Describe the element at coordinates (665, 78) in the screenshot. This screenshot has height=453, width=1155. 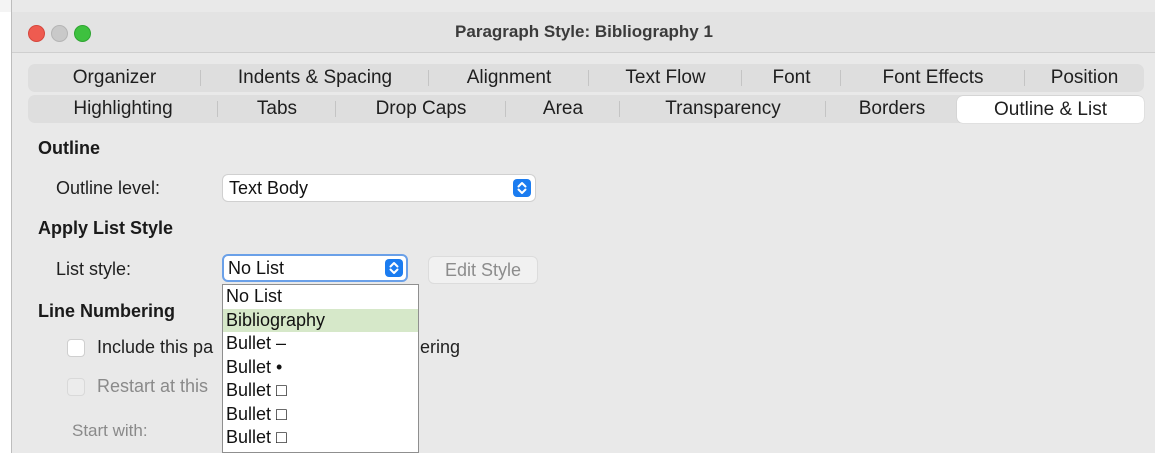
I see `tab-text-flow: Text Flow` at that location.